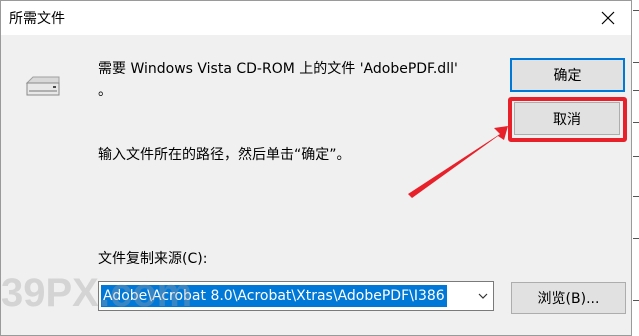 This screenshot has height=336, width=639. I want to click on dialog-title: 所需文件, so click(37, 19).